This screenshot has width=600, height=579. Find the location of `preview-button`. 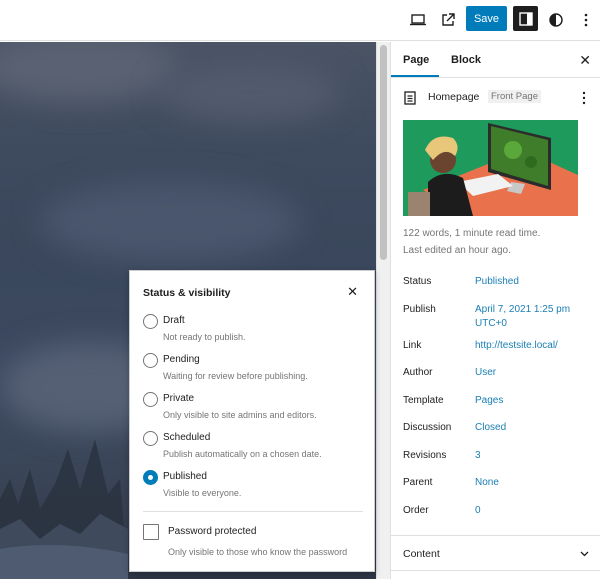

preview-button is located at coordinates (418, 20).